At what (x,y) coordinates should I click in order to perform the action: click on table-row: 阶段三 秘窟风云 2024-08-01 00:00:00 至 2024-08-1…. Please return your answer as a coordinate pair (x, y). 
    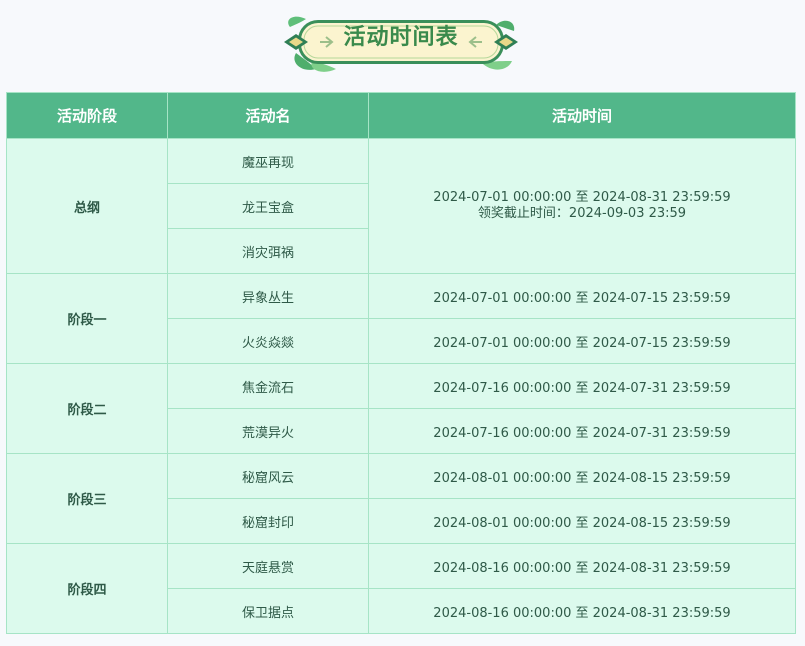
    Looking at the image, I should click on (401, 498).